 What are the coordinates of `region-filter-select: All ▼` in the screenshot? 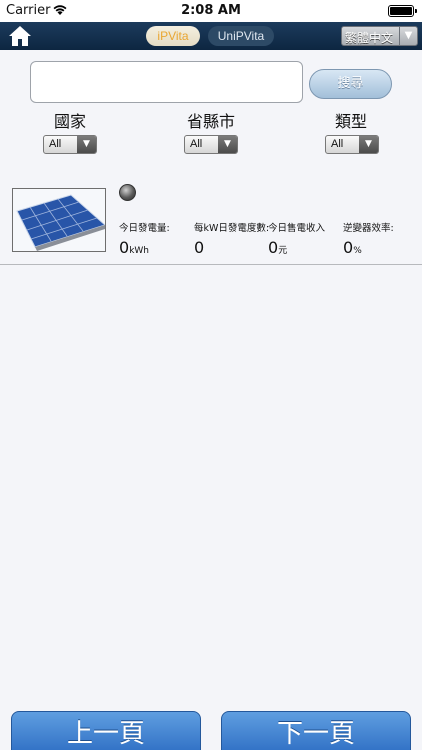 It's located at (211, 144).